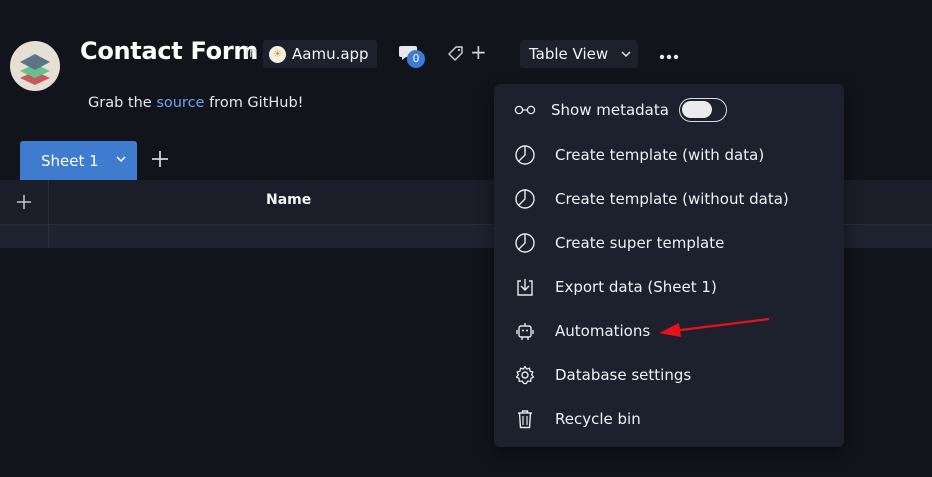  I want to click on table-row-continuation, so click(887, 236).